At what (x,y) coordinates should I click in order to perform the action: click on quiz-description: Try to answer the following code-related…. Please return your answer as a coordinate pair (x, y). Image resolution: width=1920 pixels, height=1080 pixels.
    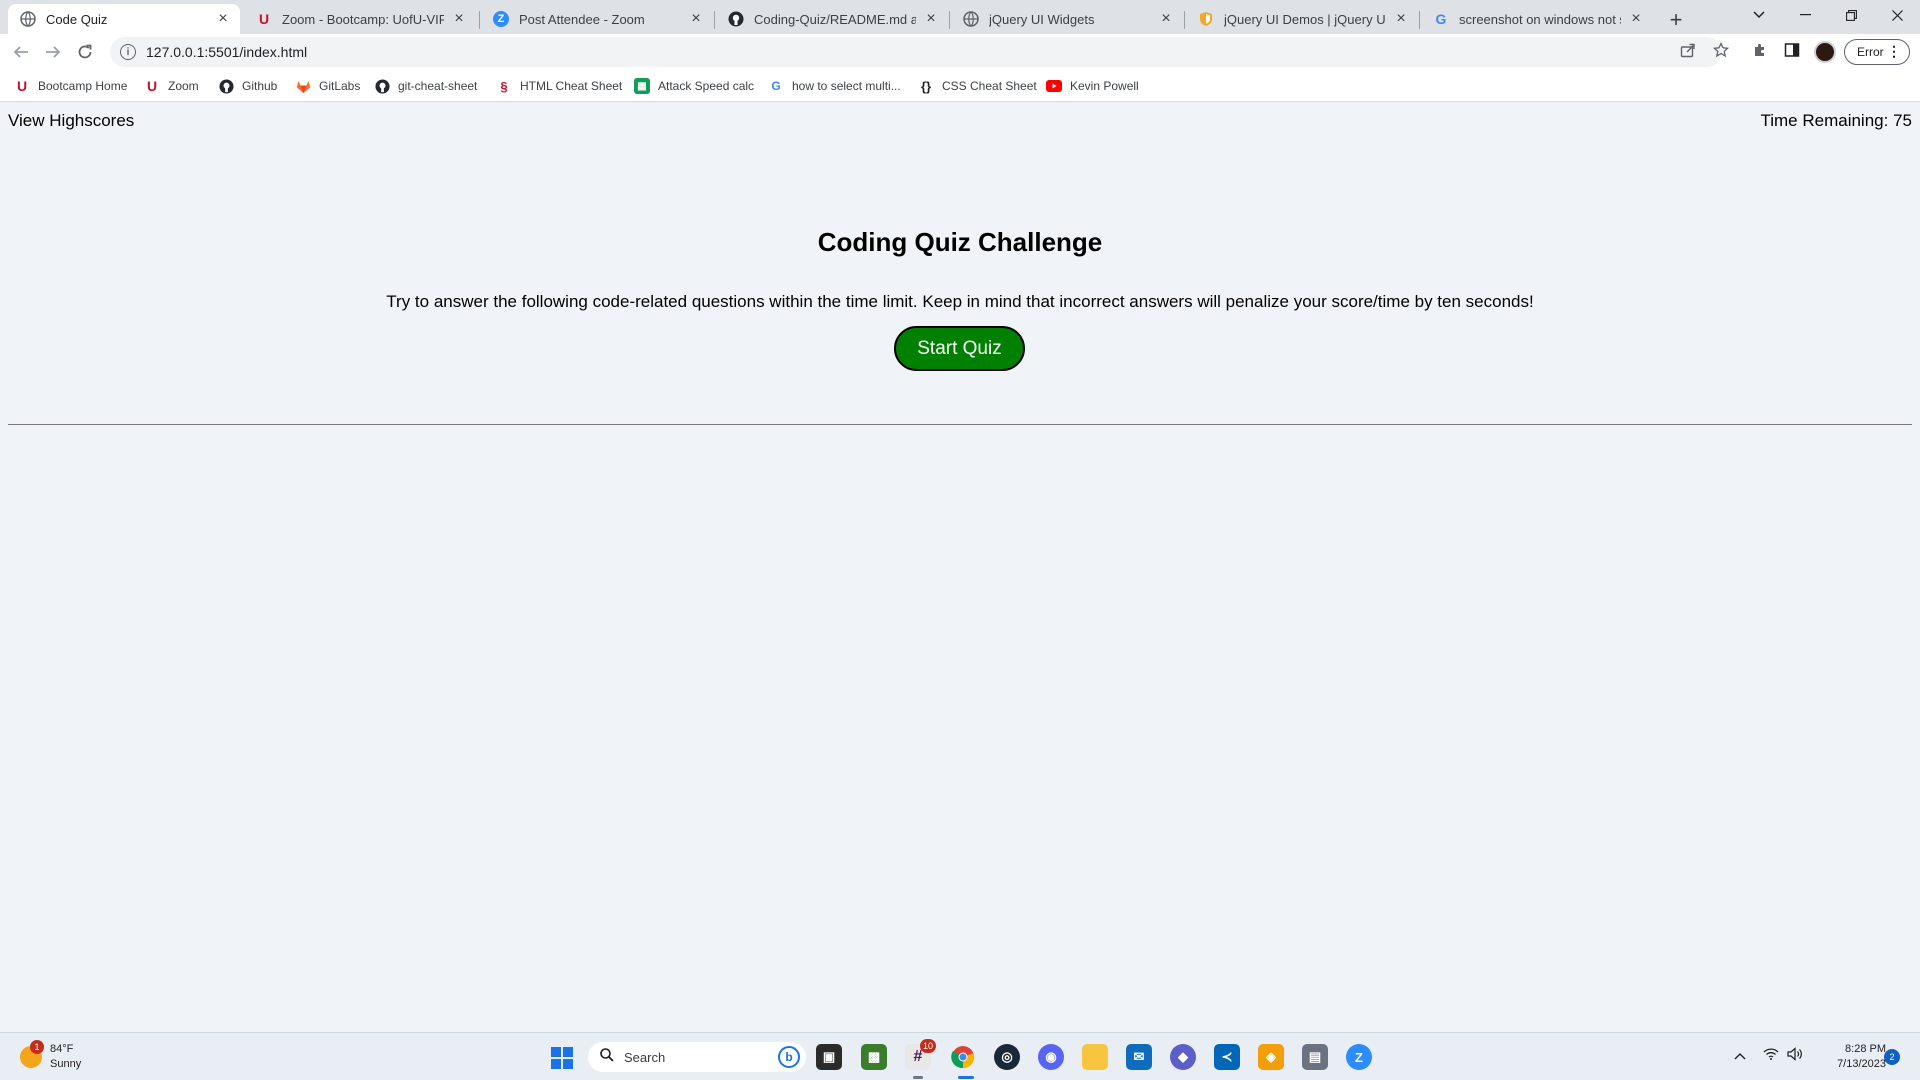
    Looking at the image, I should click on (960, 301).